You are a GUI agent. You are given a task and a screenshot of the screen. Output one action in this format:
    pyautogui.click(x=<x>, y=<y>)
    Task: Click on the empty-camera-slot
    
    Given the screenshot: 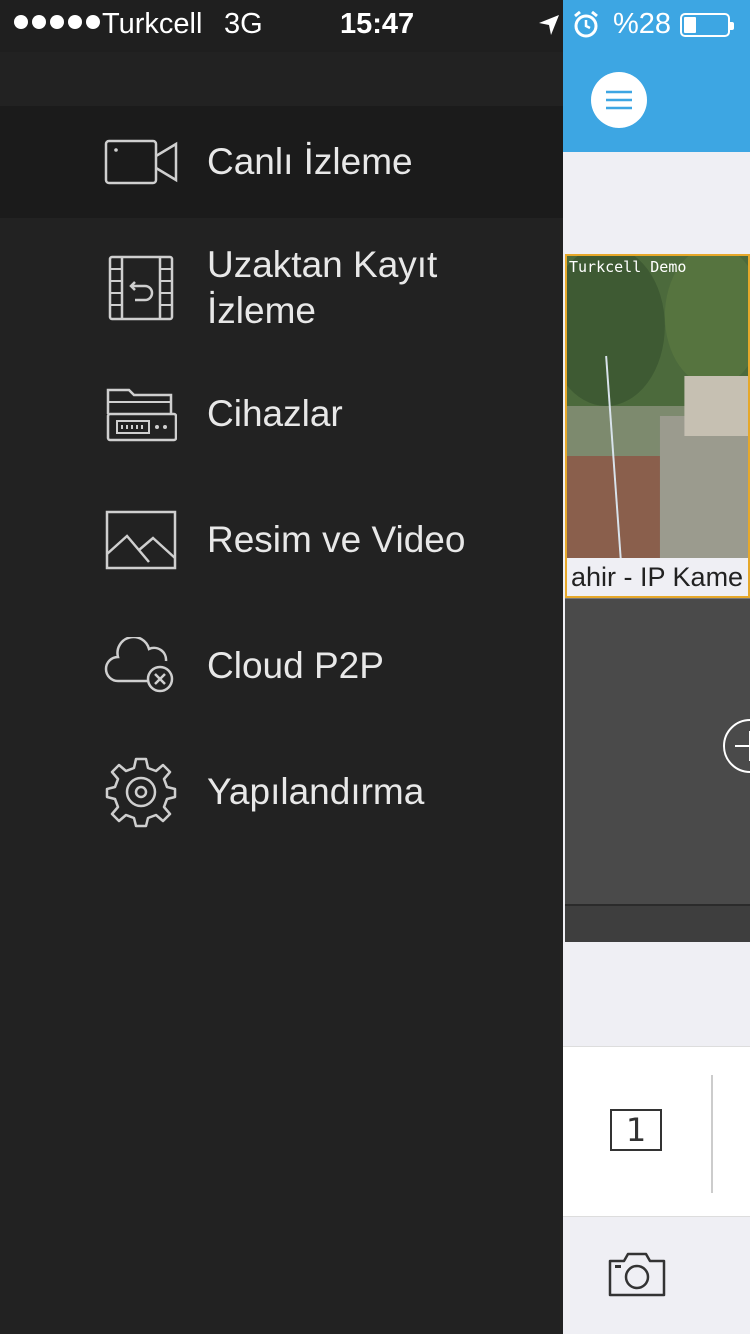 What is the action you would take?
    pyautogui.click(x=657, y=769)
    